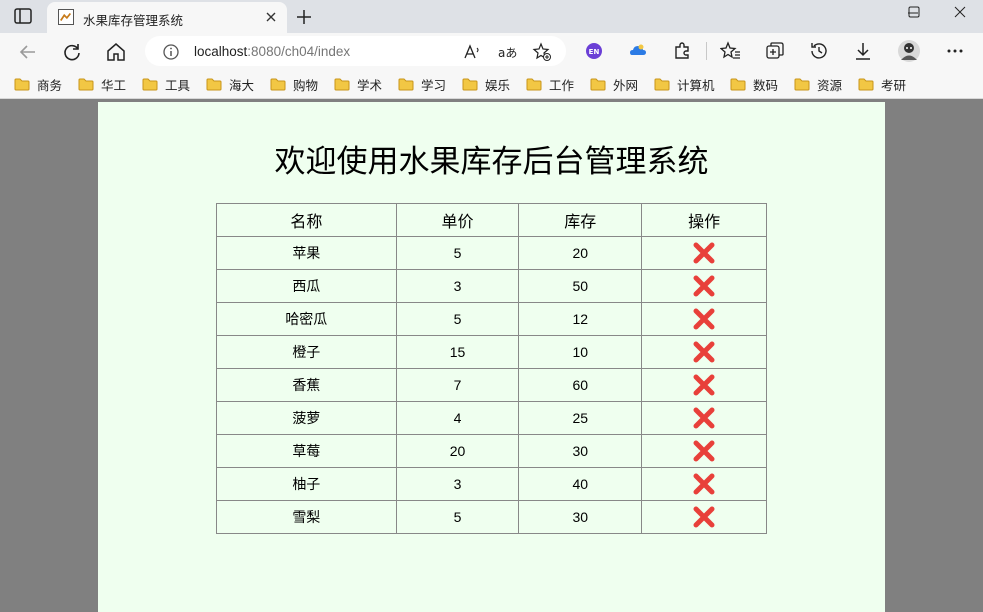 The width and height of the screenshot is (983, 612). Describe the element at coordinates (754, 84) in the screenshot. I see `bookmark-folder: 数码` at that location.